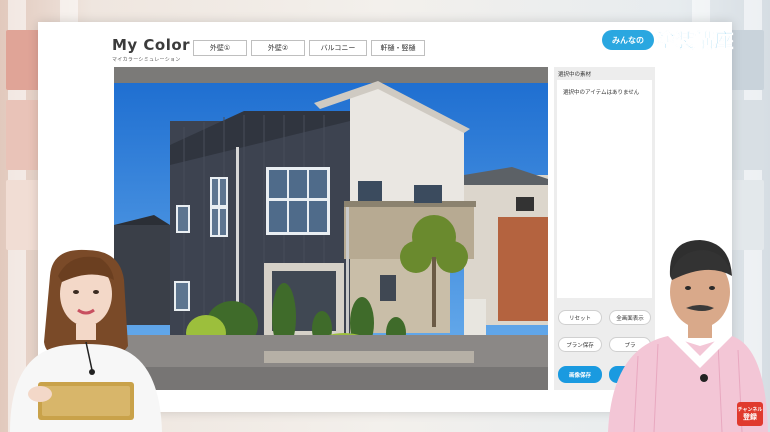 The height and width of the screenshot is (432, 770). What do you see at coordinates (146, 60) in the screenshot?
I see `logo-subtitle: マイカラーシミュレーション` at bounding box center [146, 60].